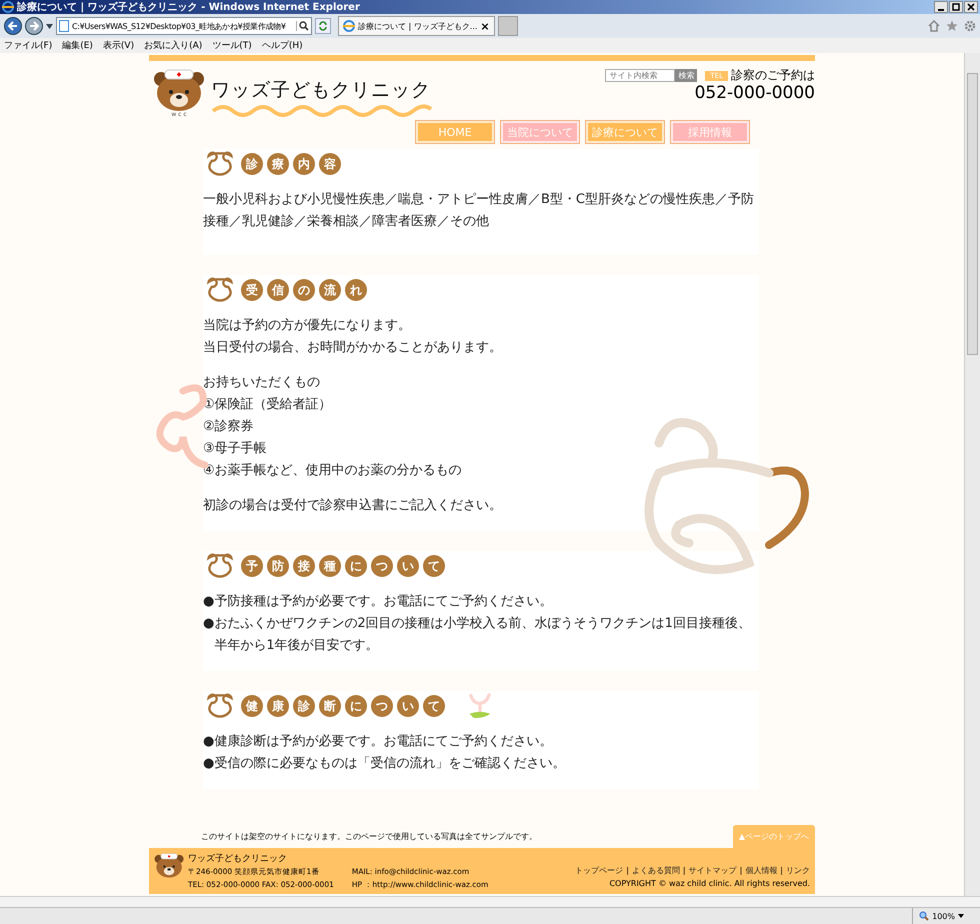  I want to click on heading-character: 流, so click(330, 290).